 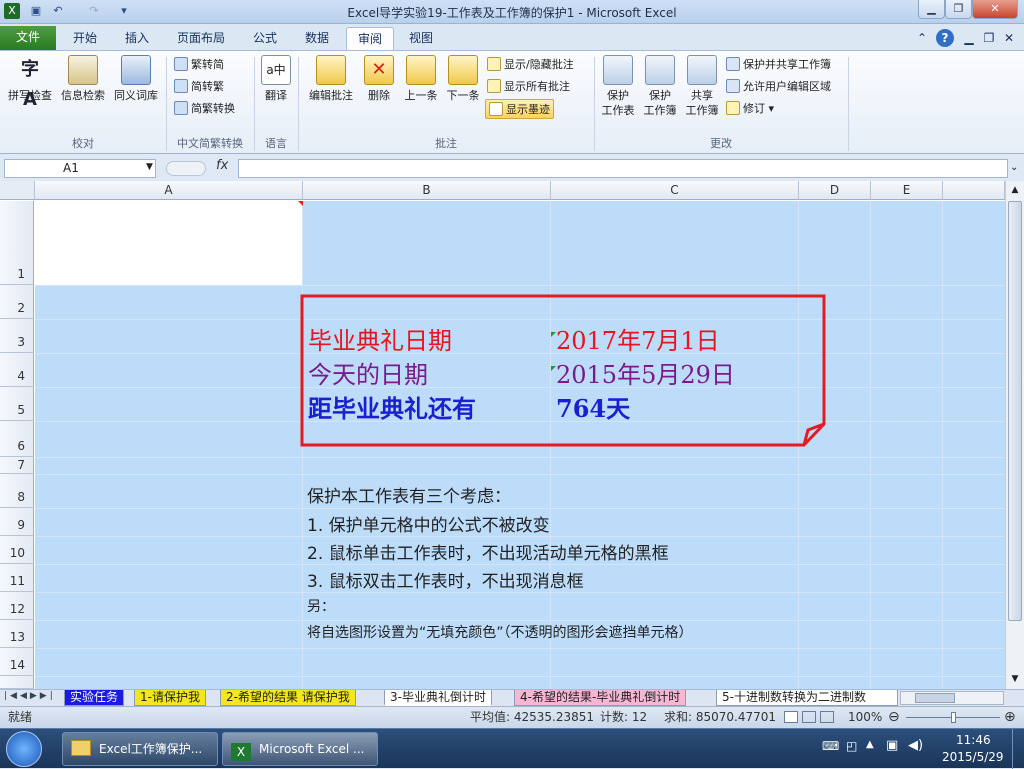 What do you see at coordinates (1015, 190) in the screenshot?
I see `scroll-up-icon: ▲` at bounding box center [1015, 190].